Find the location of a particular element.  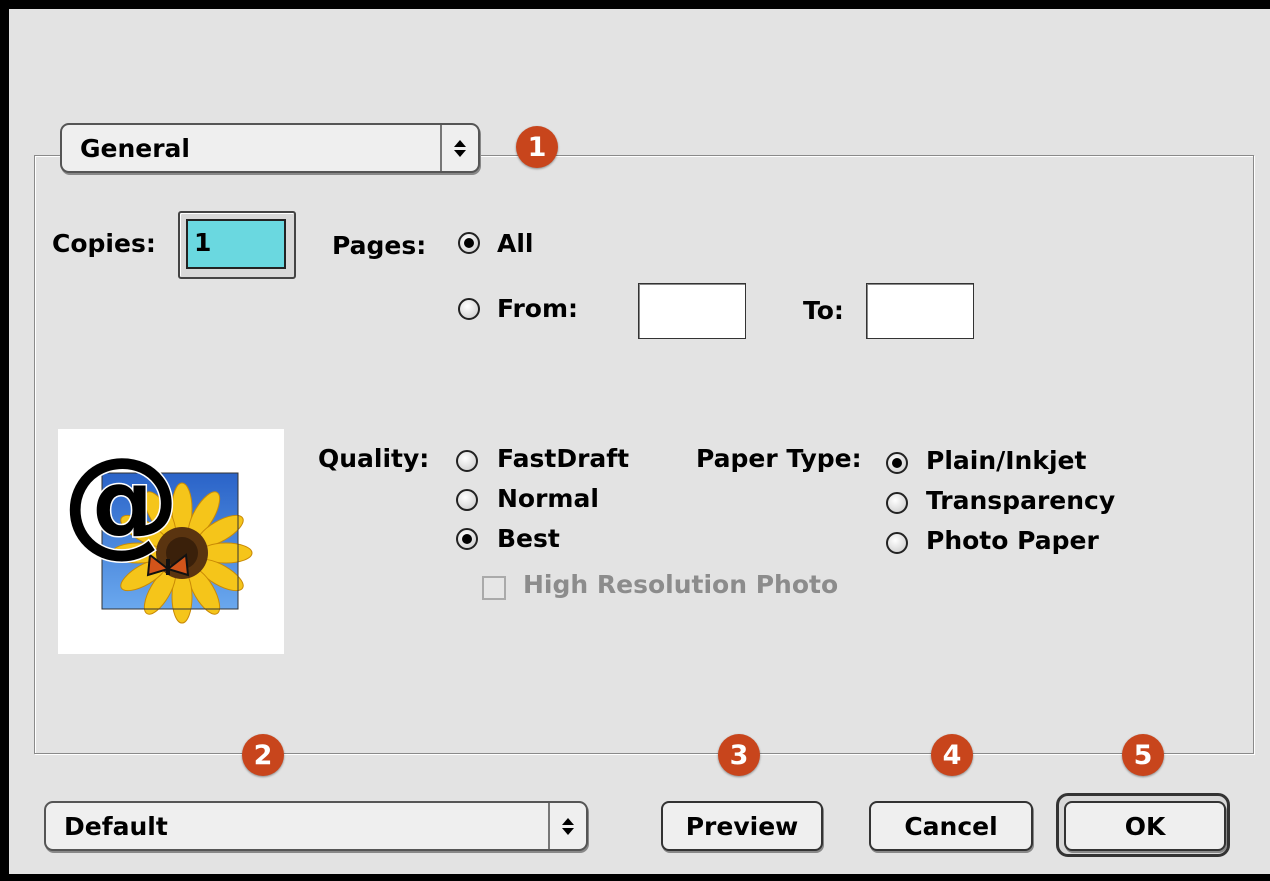

quality-fastdraft-label: FastDraft is located at coordinates (563, 458).